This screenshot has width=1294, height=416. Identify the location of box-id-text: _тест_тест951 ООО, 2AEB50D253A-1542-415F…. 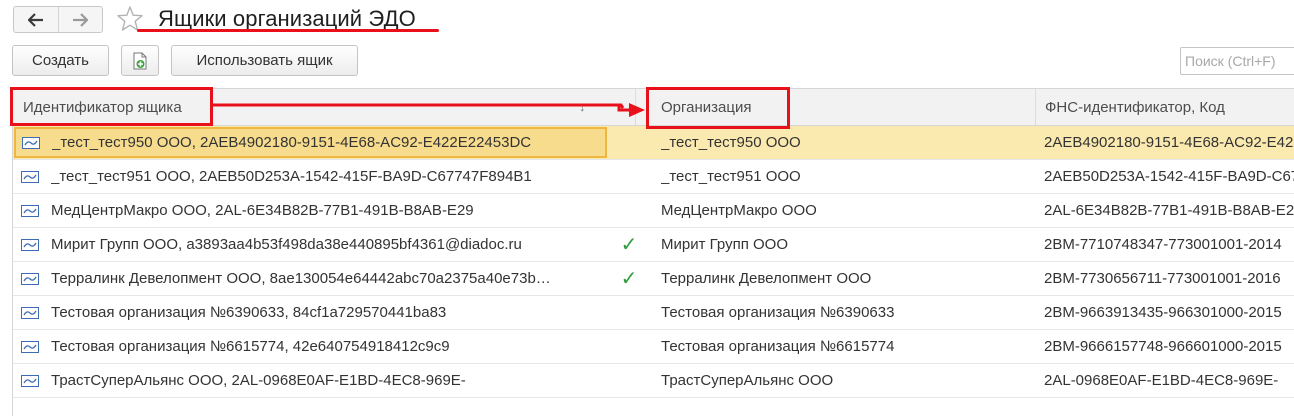
(291, 176).